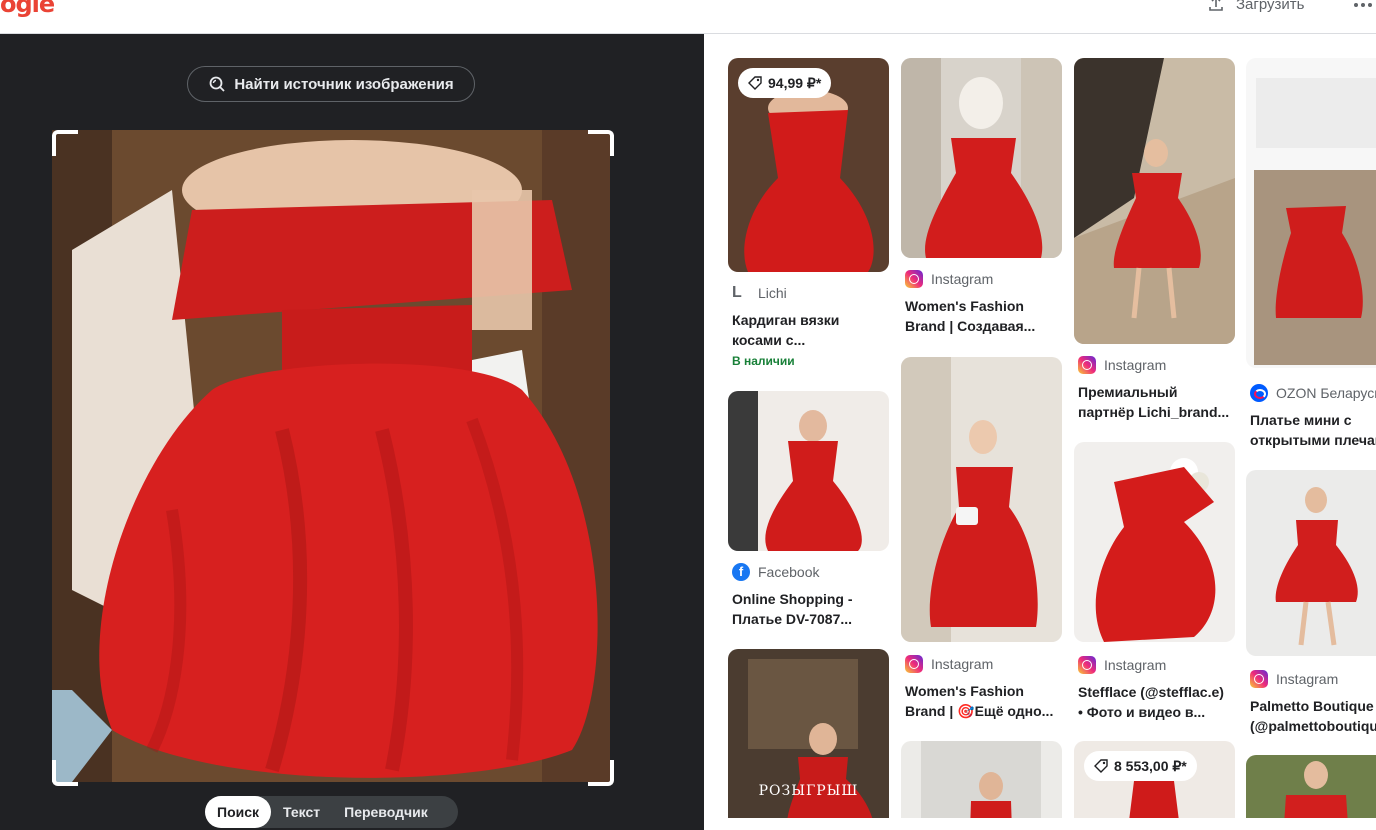 Image resolution: width=1376 pixels, height=830 pixels. Describe the element at coordinates (808, 791) in the screenshot. I see `overlay-text: РОЗЫГРЫШ` at that location.